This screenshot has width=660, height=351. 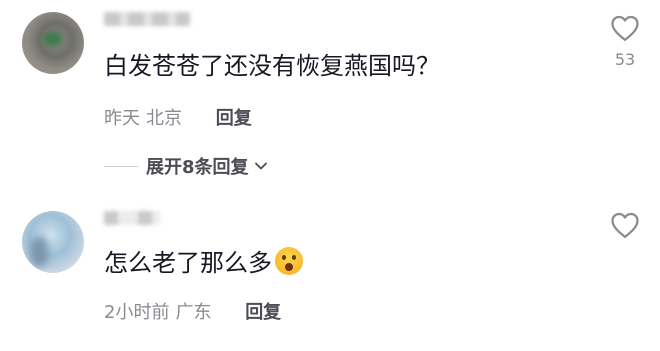 What do you see at coordinates (121, 166) in the screenshot?
I see `divider-line` at bounding box center [121, 166].